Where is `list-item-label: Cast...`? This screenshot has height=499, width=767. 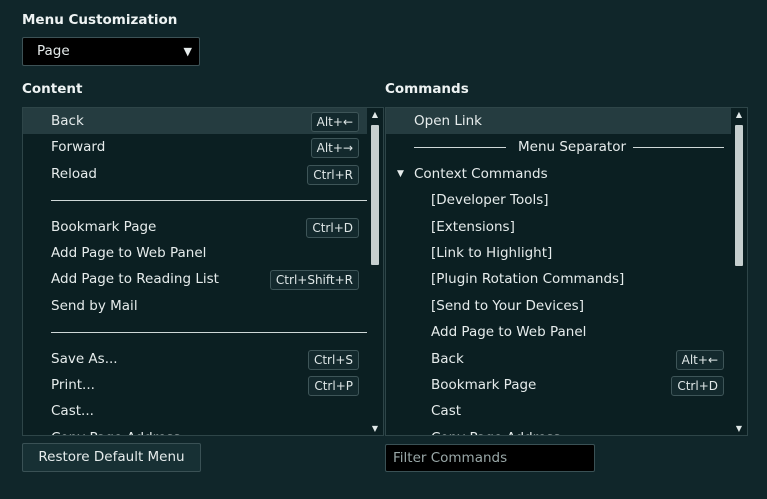
list-item-label: Cast... is located at coordinates (72, 411).